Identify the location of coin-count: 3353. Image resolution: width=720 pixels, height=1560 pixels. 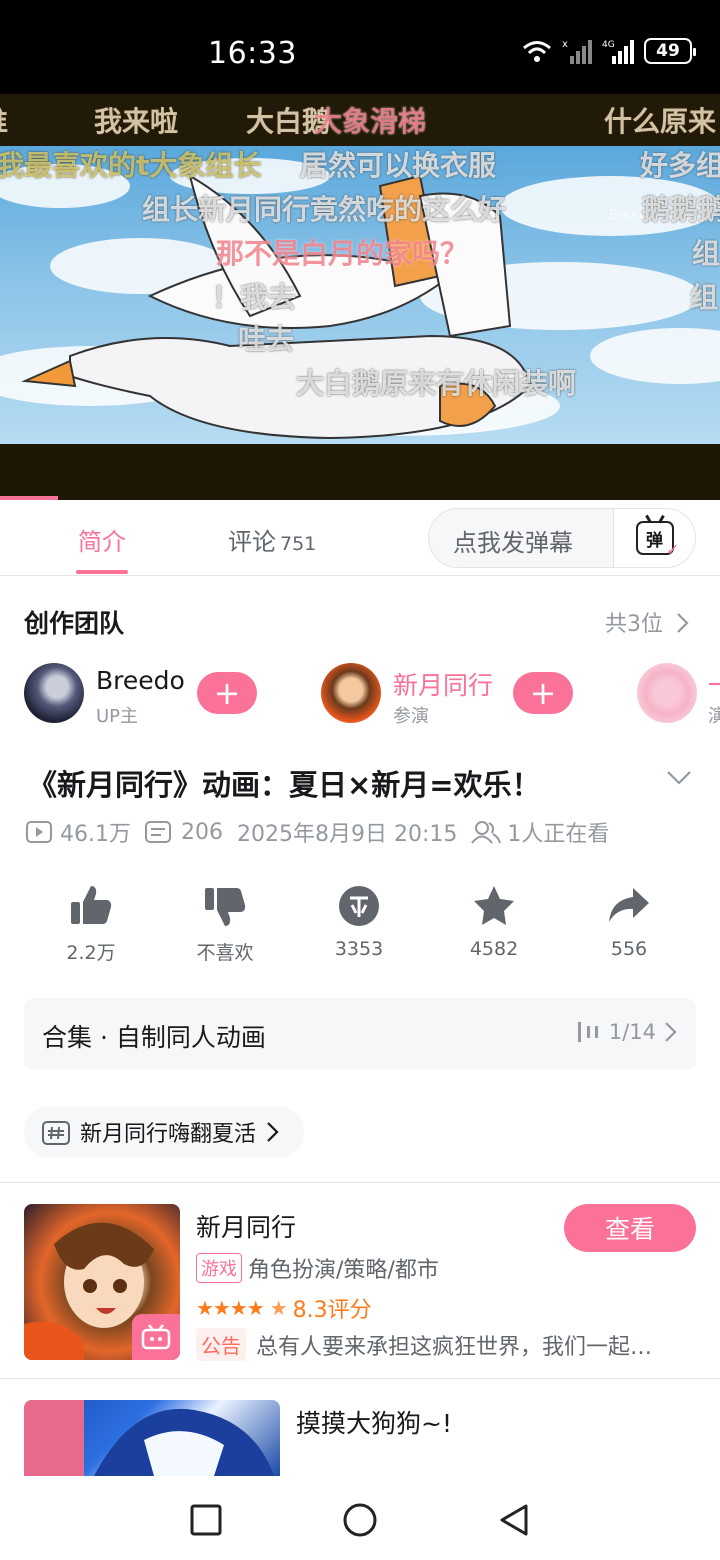
(359, 949).